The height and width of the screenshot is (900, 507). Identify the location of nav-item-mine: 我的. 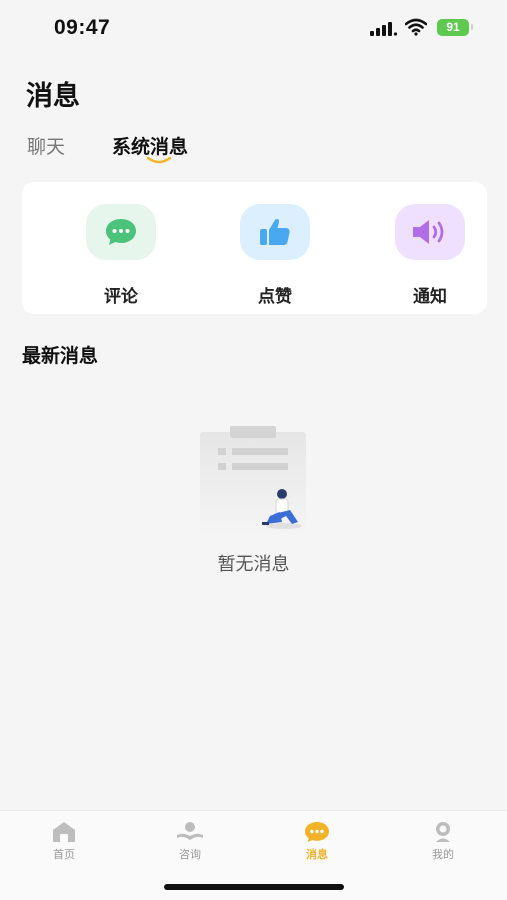
(443, 846).